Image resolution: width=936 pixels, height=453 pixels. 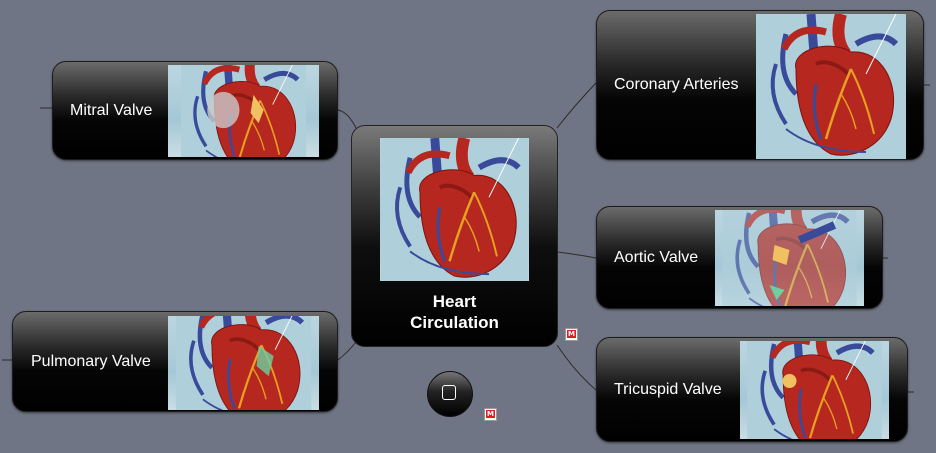 I want to click on node-mitral-valve: Mitral Valve, so click(x=195, y=110).